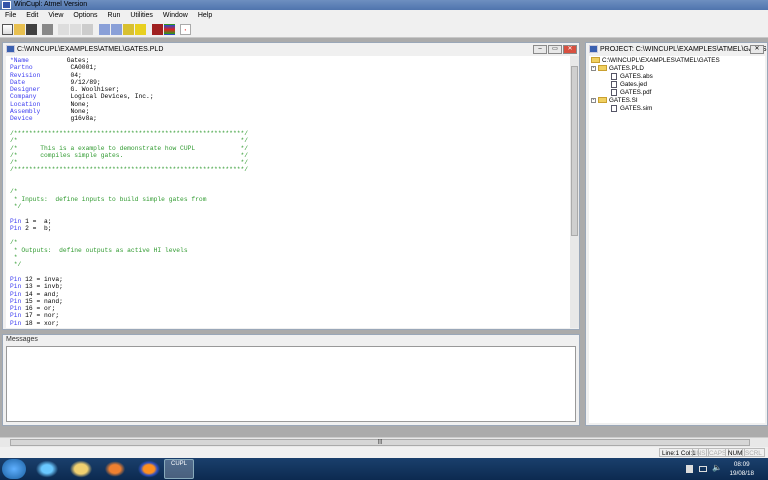  Describe the element at coordinates (85, 16) in the screenshot. I see `menu-options: Options` at that location.